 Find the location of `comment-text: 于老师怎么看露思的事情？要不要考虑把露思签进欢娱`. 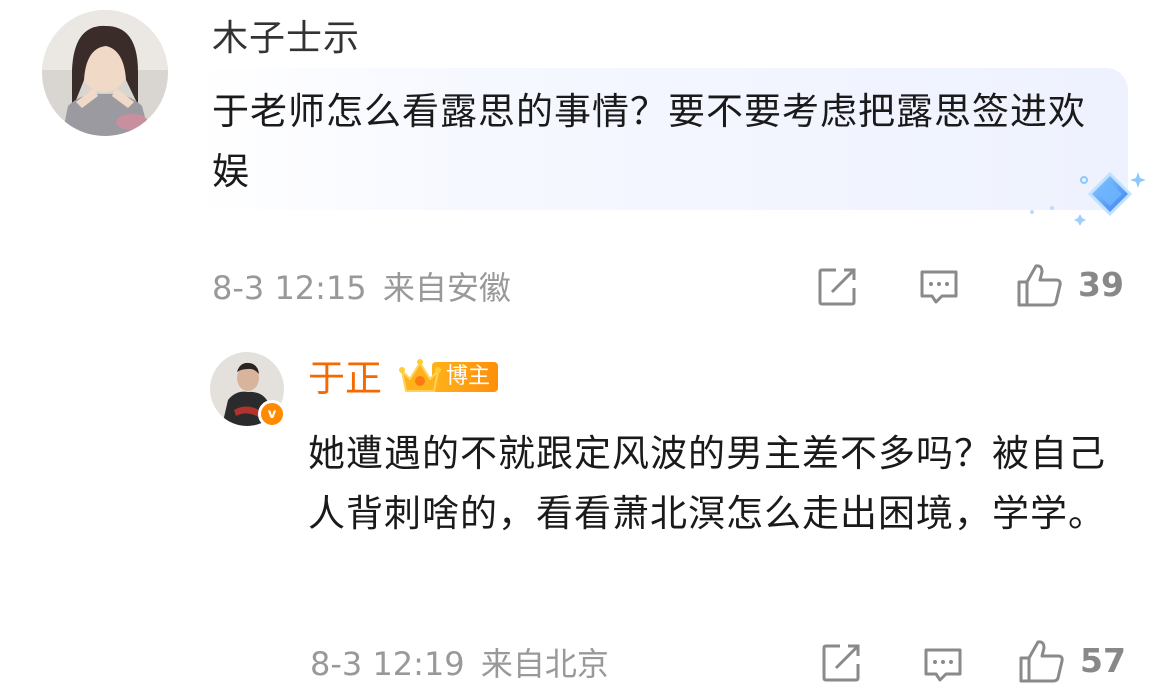

comment-text: 于老师怎么看露思的事情？要不要考虑把露思签进欢娱 is located at coordinates (649, 141).